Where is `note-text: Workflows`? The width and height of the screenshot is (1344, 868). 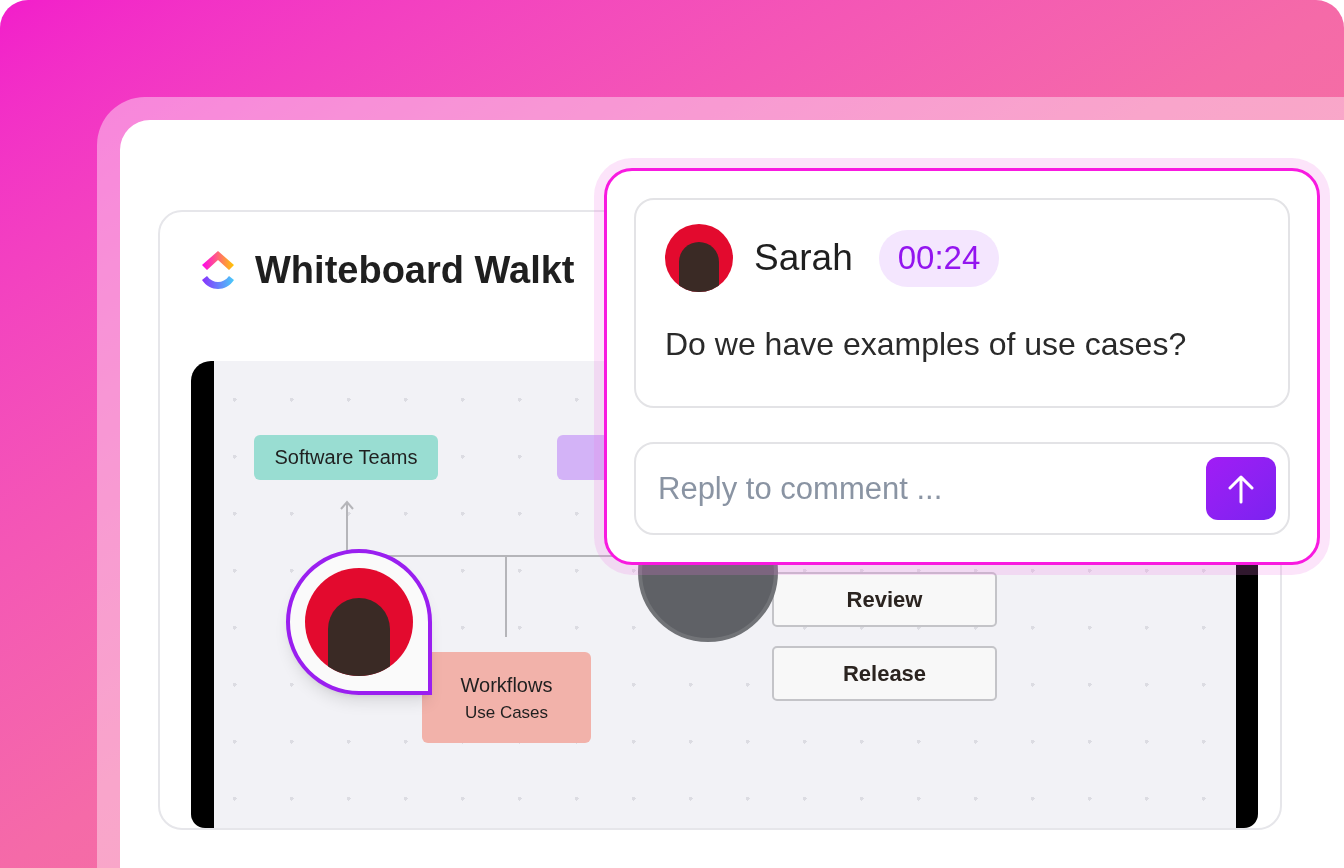 note-text: Workflows is located at coordinates (506, 685).